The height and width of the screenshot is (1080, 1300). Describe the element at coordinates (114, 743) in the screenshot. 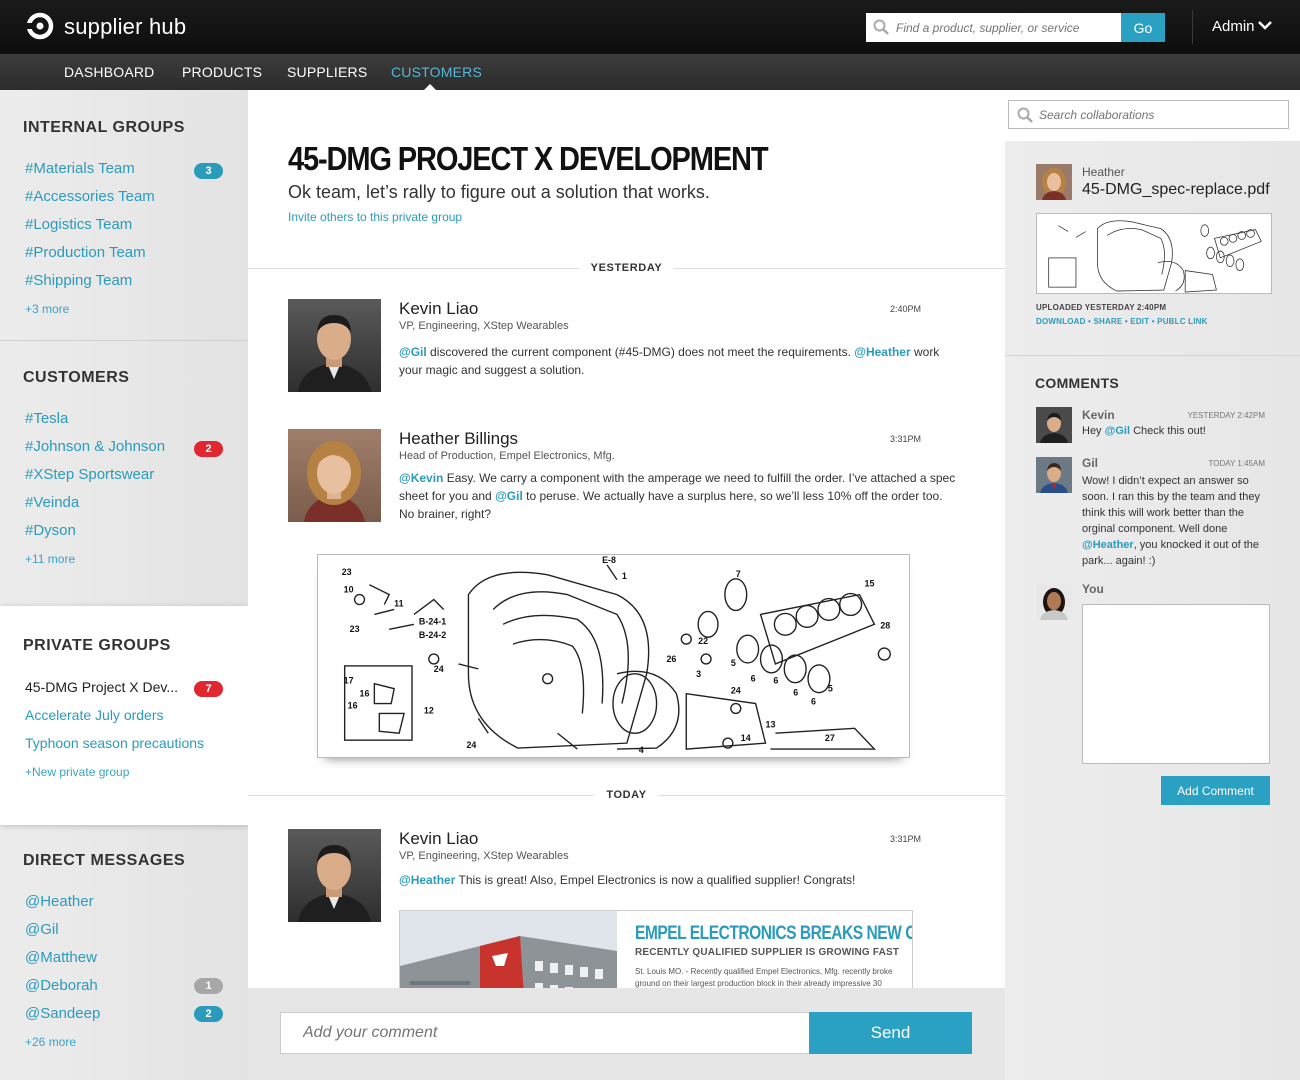

I see `sidebar-item-typhoon-season: Typhoon season precautions` at that location.